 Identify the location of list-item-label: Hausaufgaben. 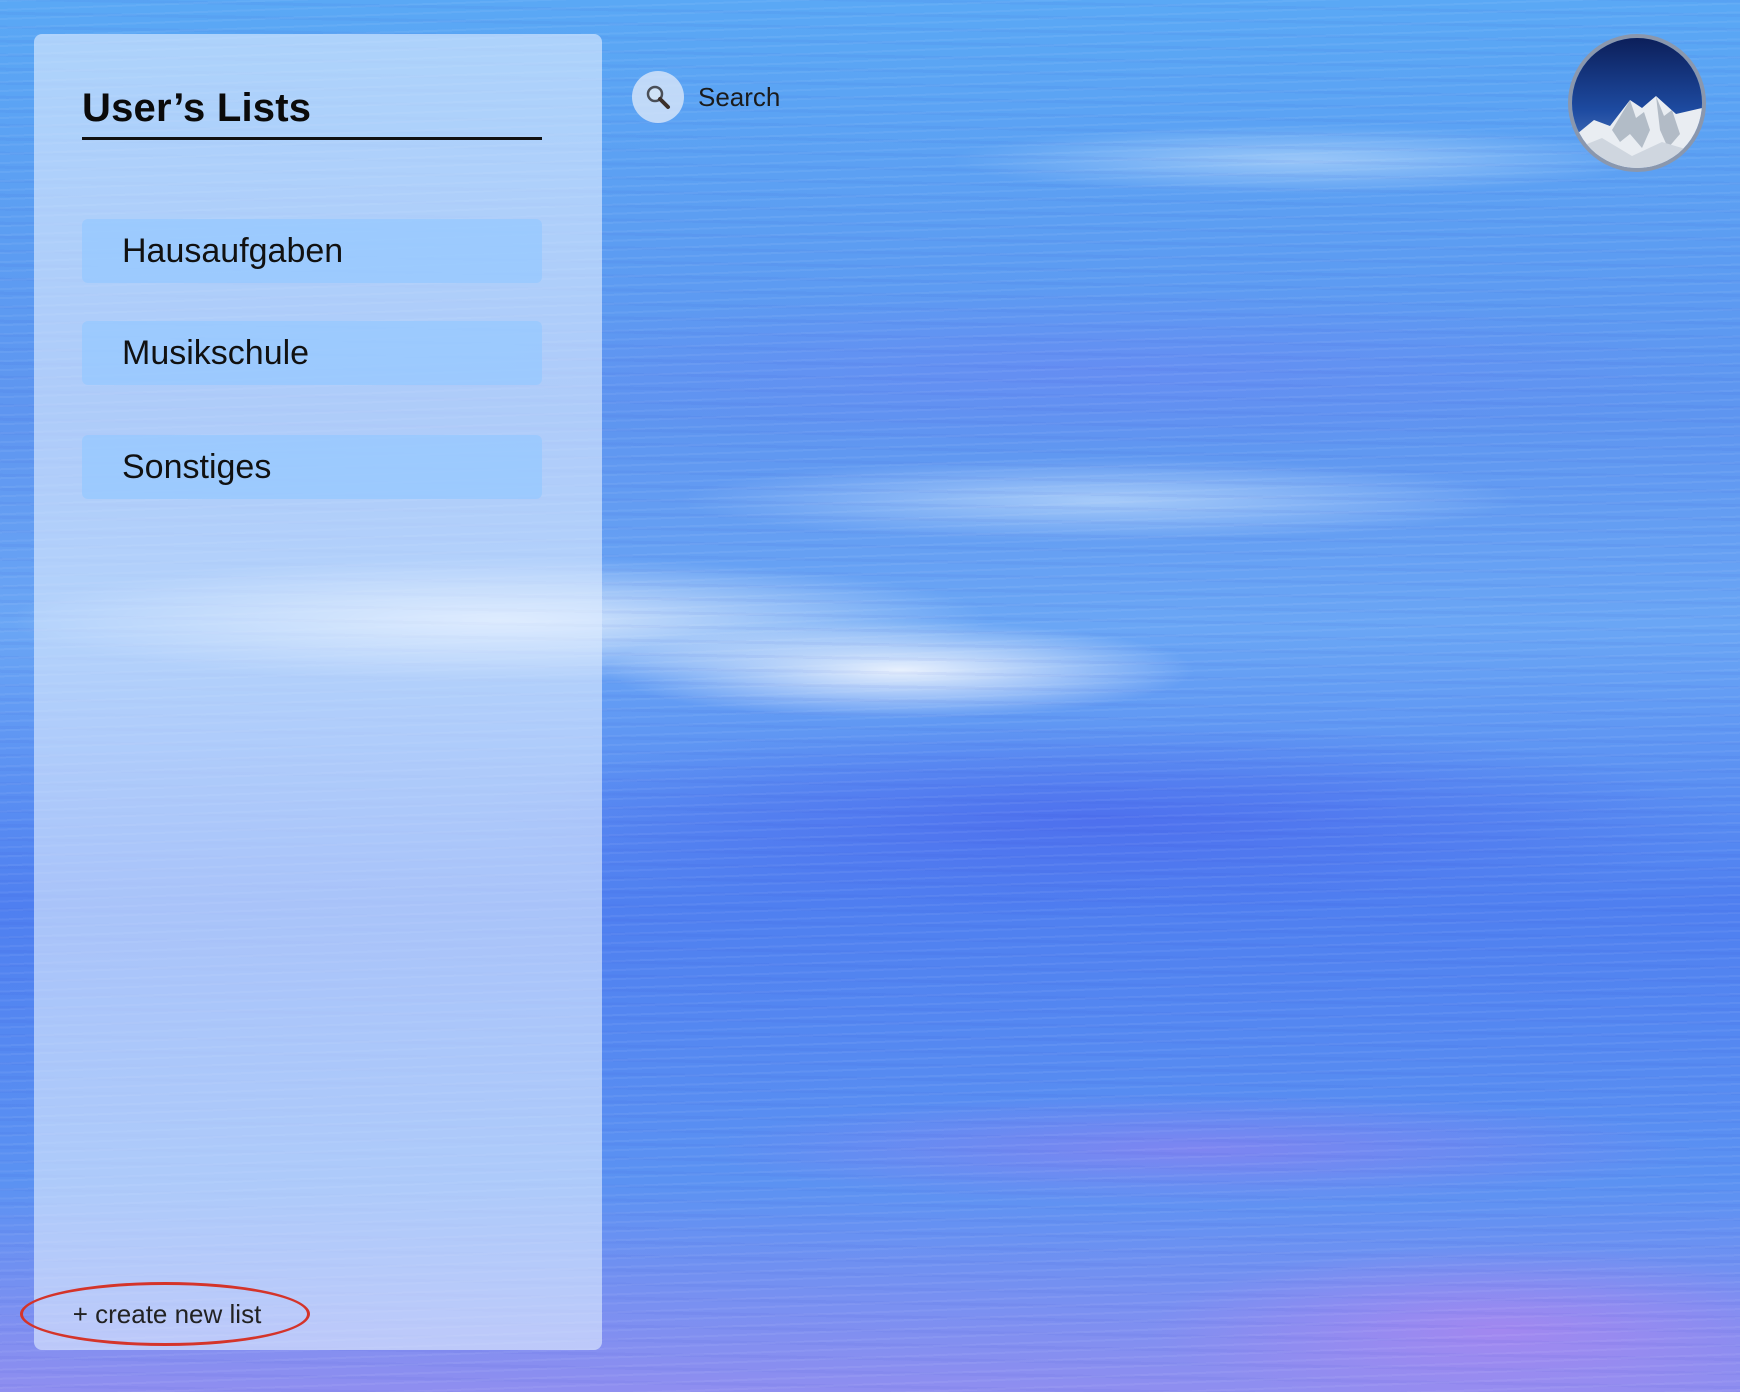
(233, 250).